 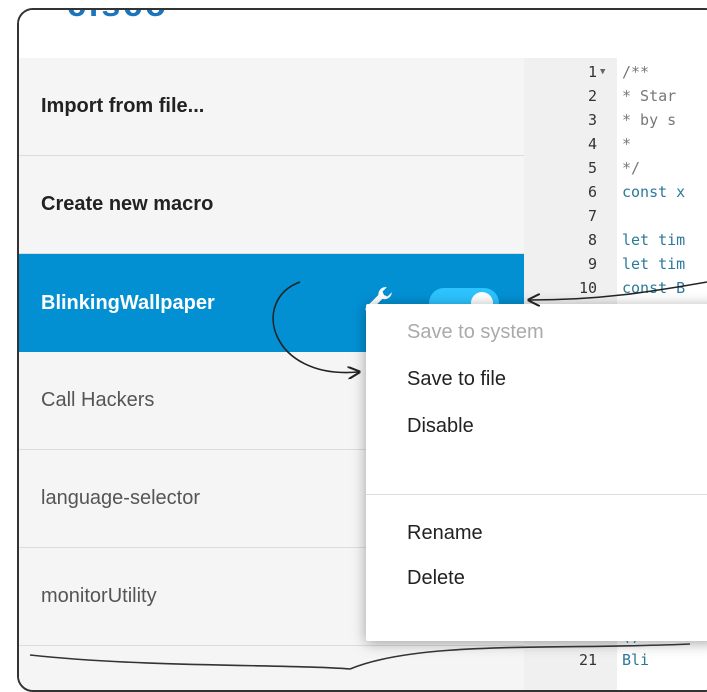 What do you see at coordinates (627, 144) in the screenshot?
I see `code-text: *` at bounding box center [627, 144].